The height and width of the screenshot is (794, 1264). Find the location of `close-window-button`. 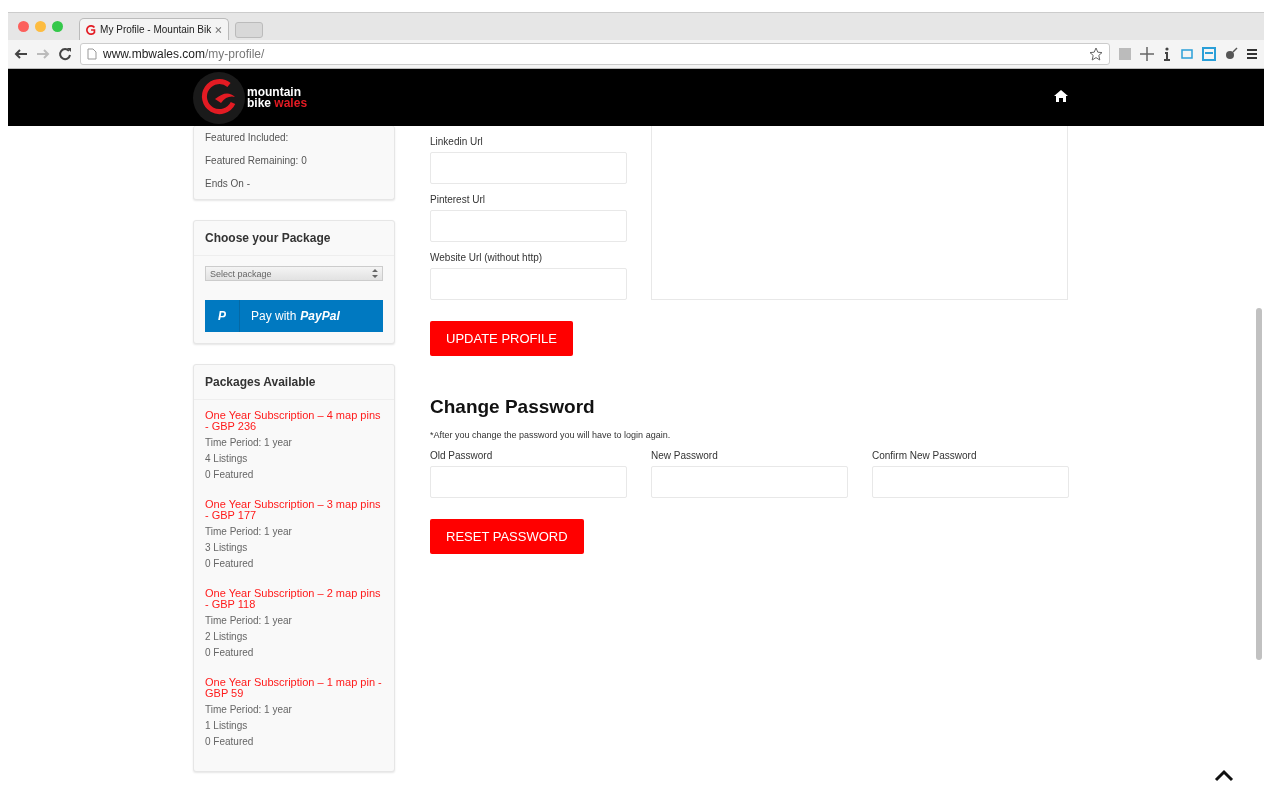

close-window-button is located at coordinates (23, 26).